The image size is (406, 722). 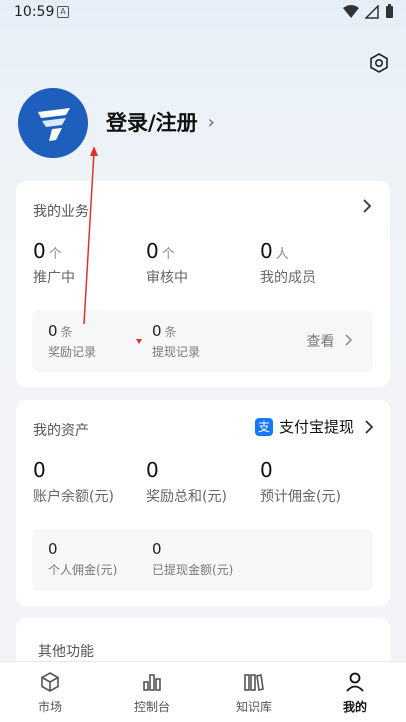 I want to click on status-bar: 10:59 A, so click(x=203, y=13).